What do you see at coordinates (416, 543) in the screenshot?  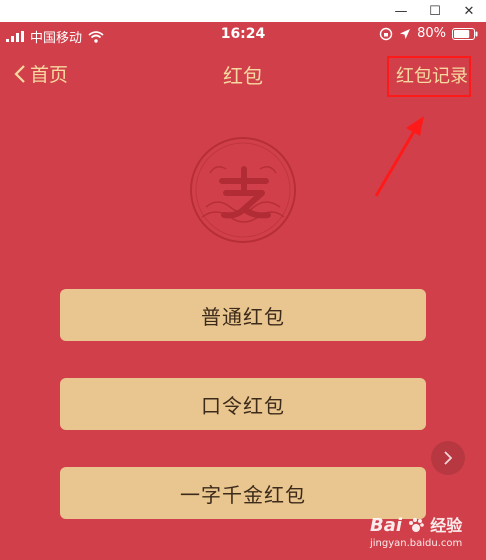 I see `watermark-url: jingyan.baidu.com` at bounding box center [416, 543].